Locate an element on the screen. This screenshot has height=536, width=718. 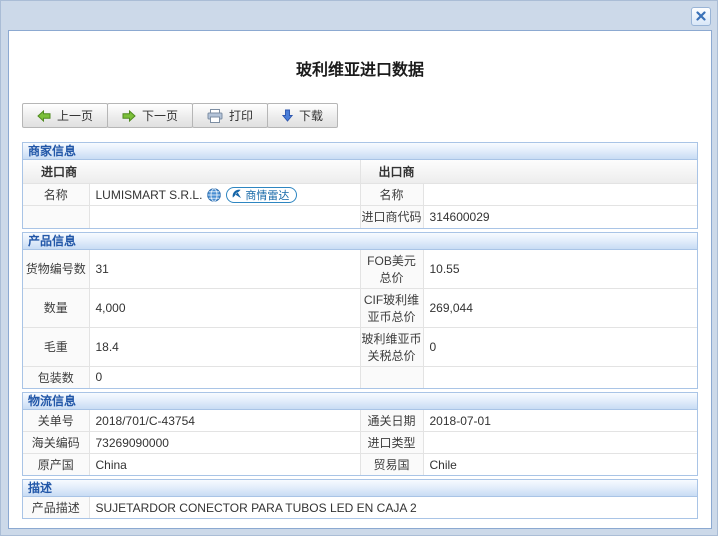
clearance-date-value: 2018-07-01 is located at coordinates (560, 420).